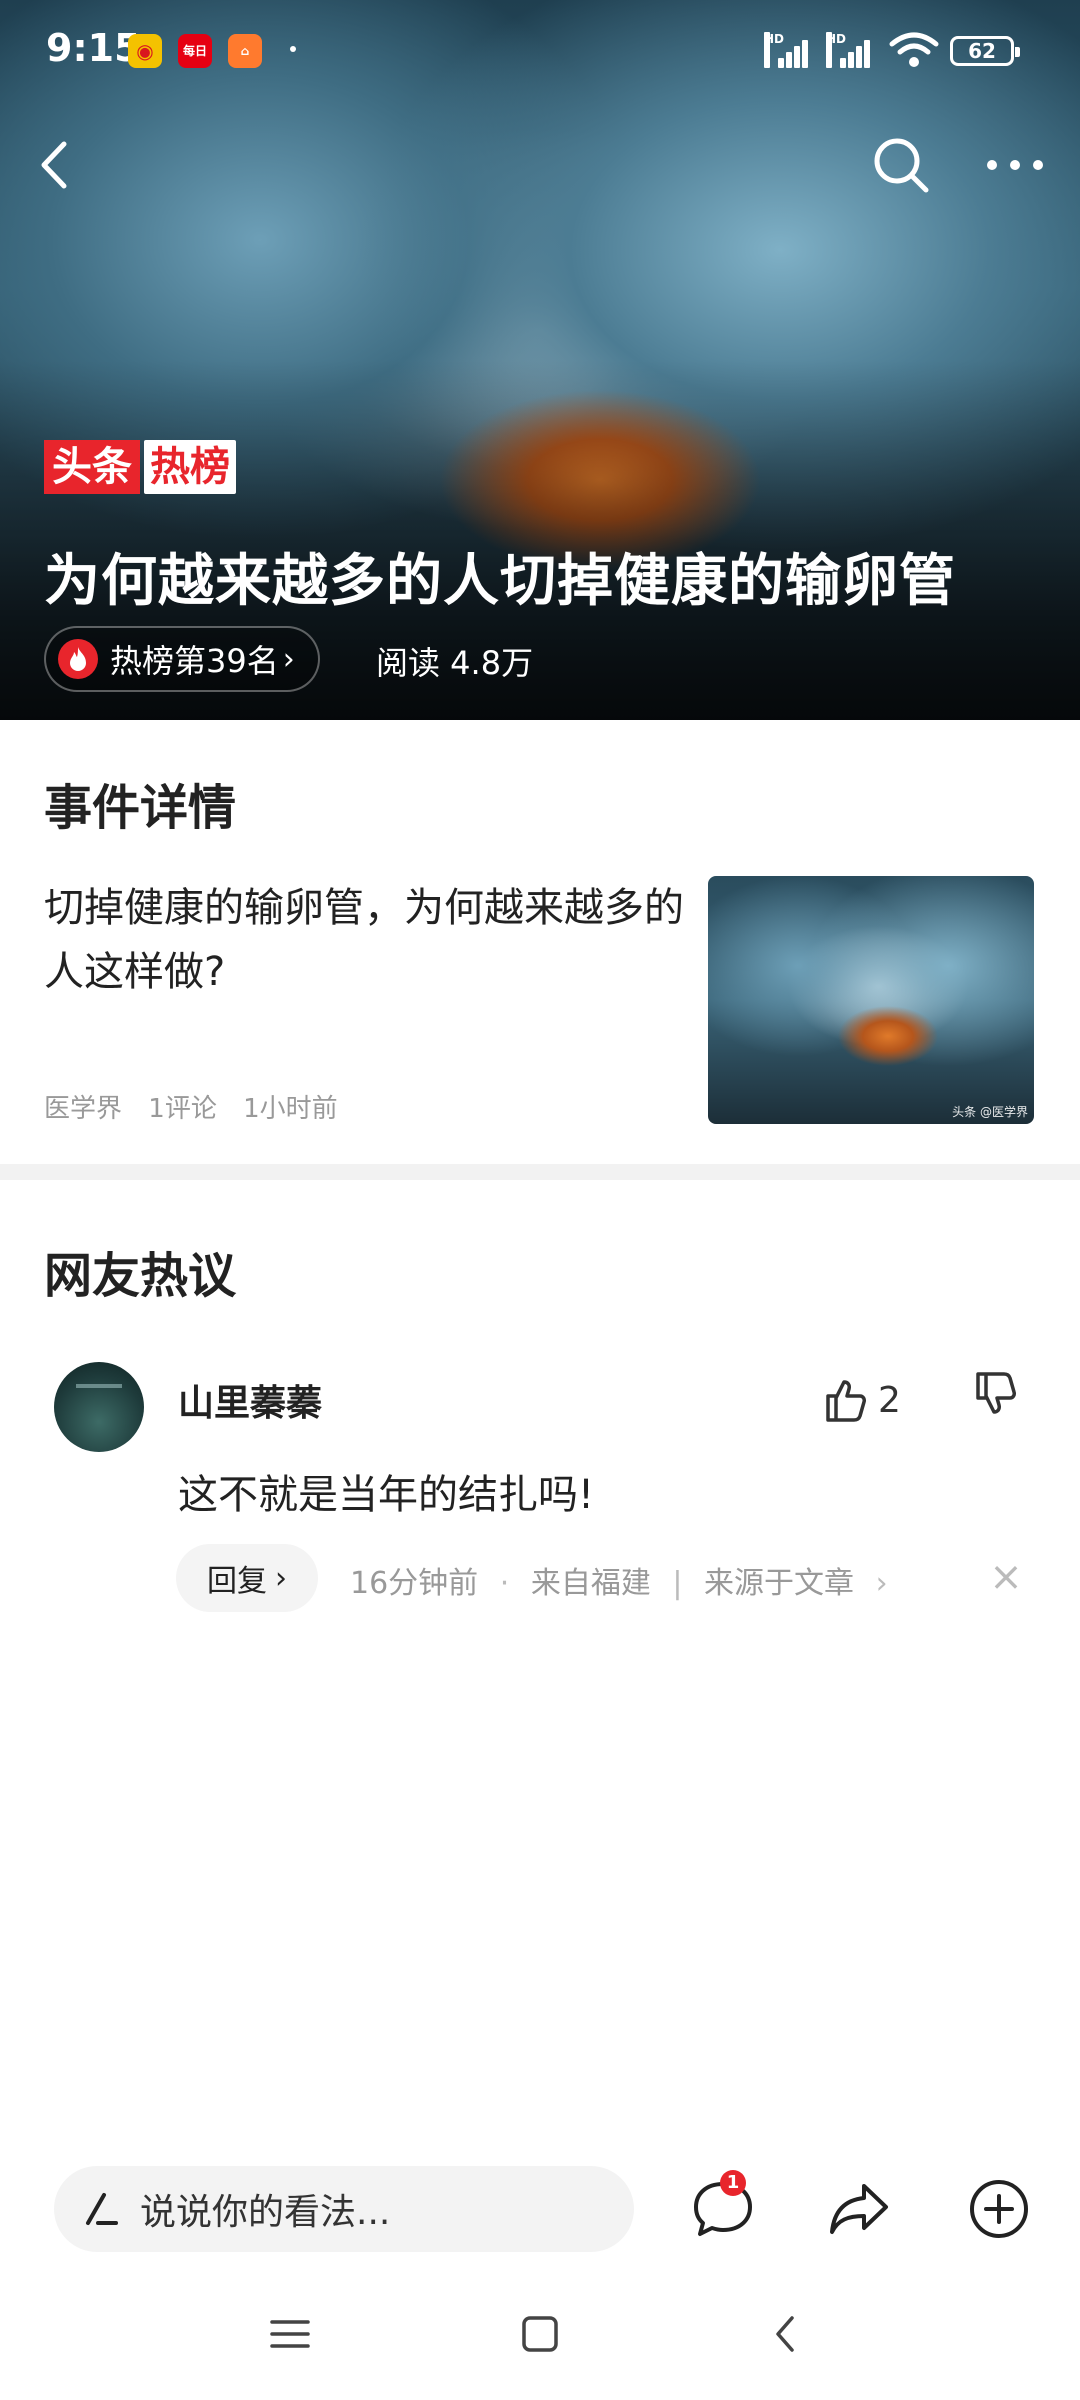 The image size is (1080, 2400). What do you see at coordinates (194, 661) in the screenshot?
I see `hot-rank-label: 热榜第39名` at bounding box center [194, 661].